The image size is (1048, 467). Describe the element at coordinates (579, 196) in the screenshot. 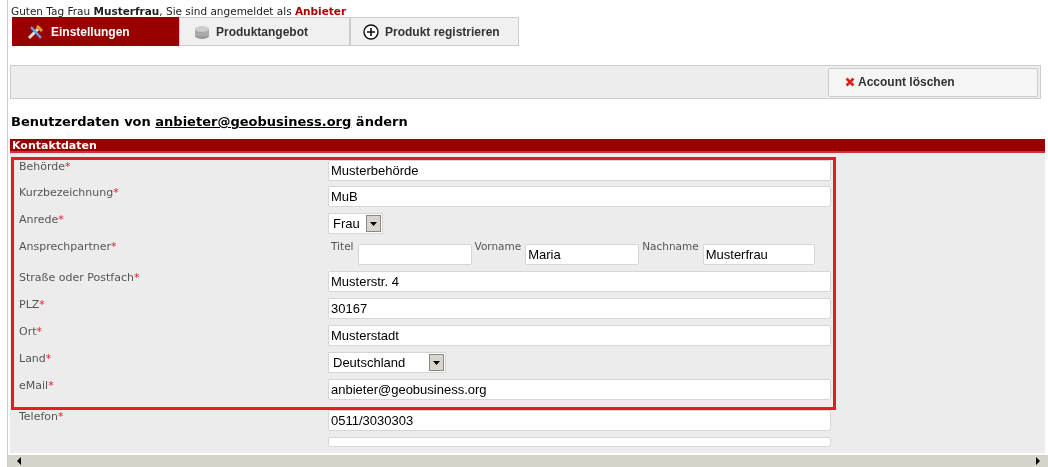

I see `text-field: MuB` at that location.